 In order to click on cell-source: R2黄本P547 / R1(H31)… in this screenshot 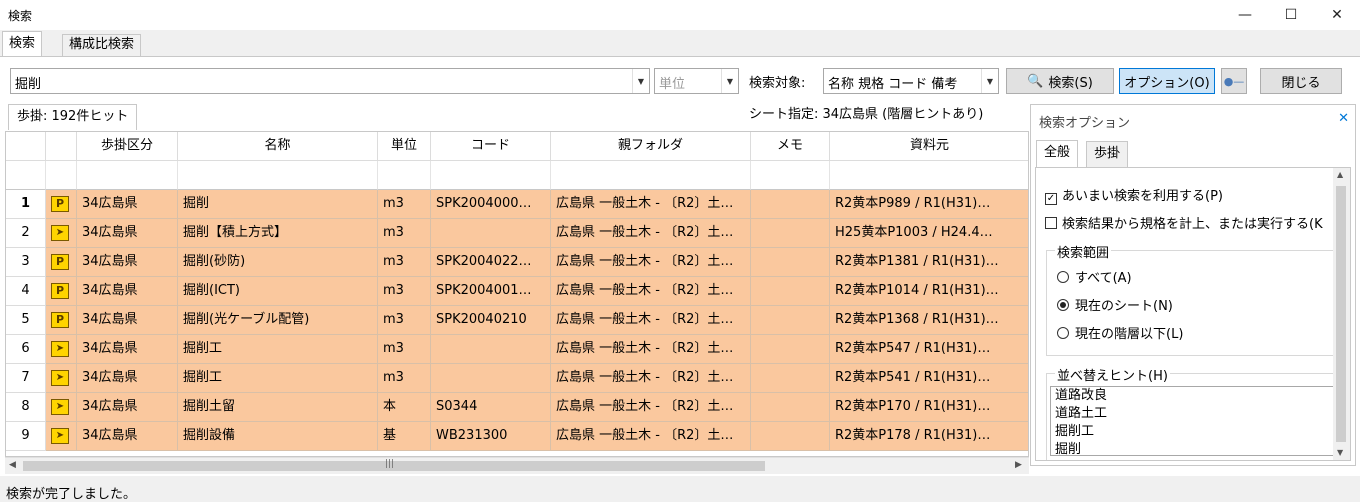, I will do `click(929, 349)`.